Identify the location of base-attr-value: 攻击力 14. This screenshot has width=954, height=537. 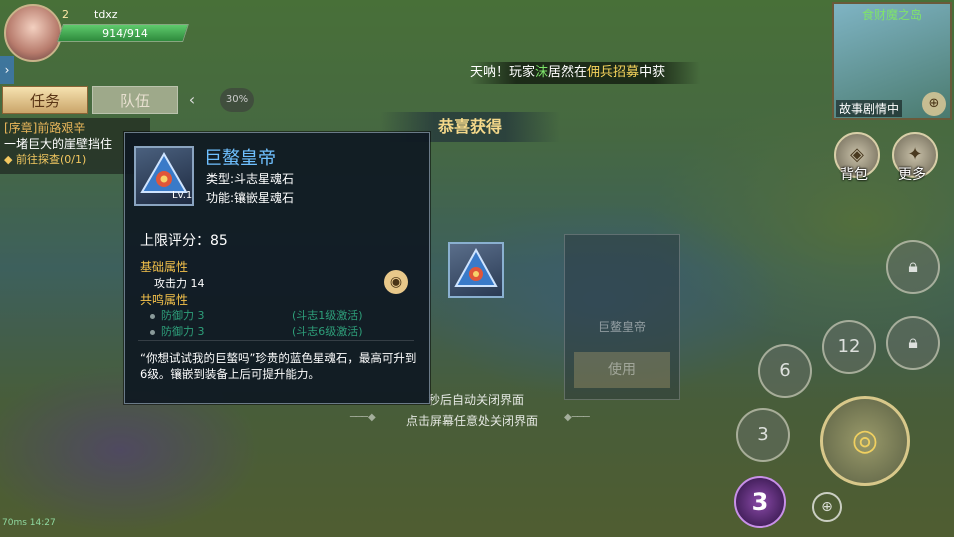
(179, 283).